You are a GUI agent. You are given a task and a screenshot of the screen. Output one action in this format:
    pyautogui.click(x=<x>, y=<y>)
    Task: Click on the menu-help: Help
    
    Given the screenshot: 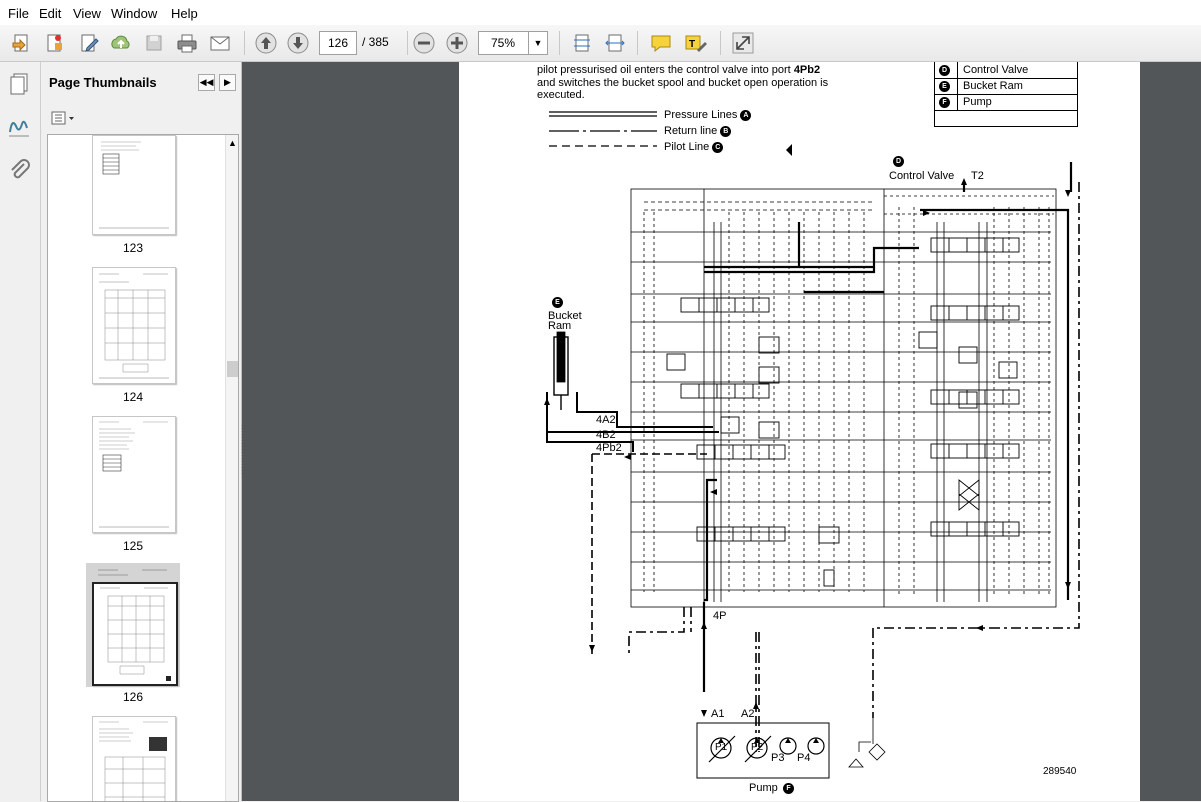 What is the action you would take?
    pyautogui.click(x=184, y=13)
    